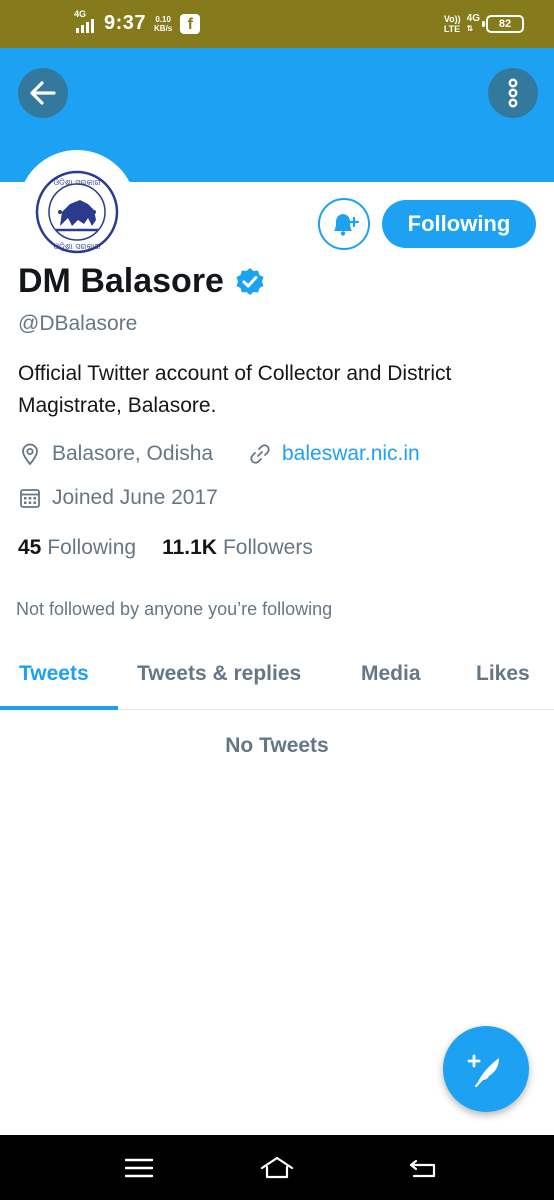 The width and height of the screenshot is (554, 1200). I want to click on system-navigation-bar, so click(277, 1167).